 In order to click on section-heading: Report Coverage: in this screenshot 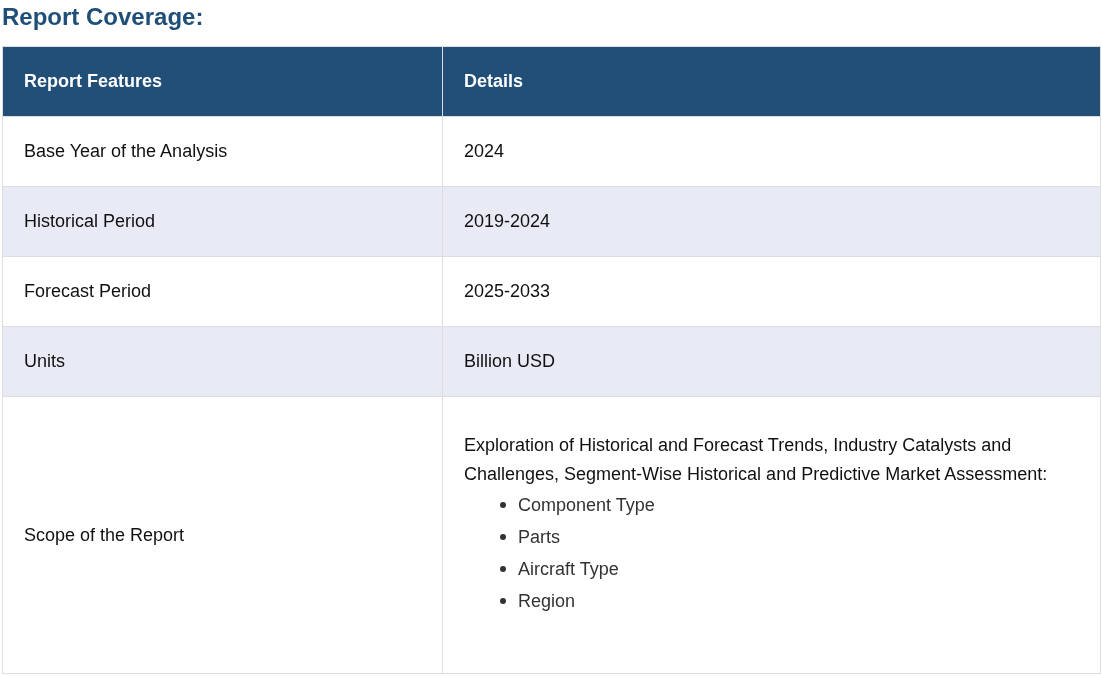, I will do `click(103, 17)`.